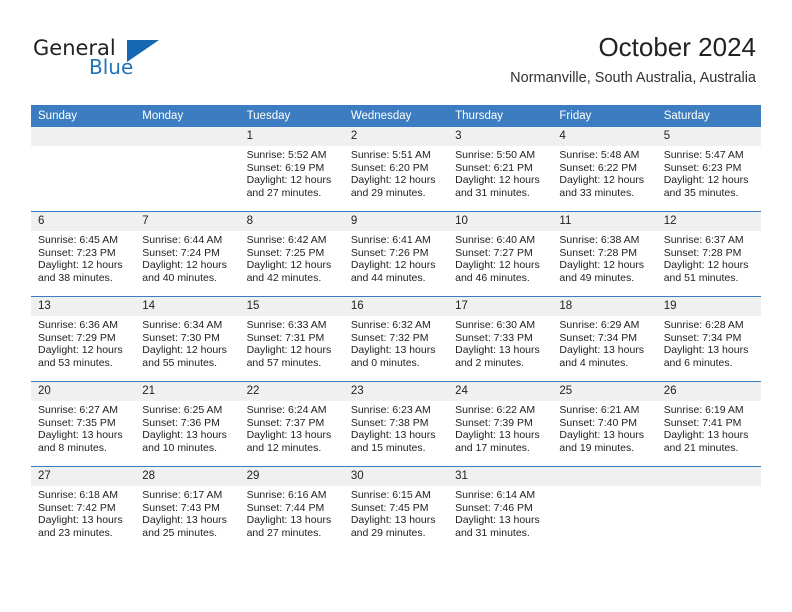 The height and width of the screenshot is (612, 792). I want to click on sunset-text: Sunset: 6:20 PM, so click(389, 167).